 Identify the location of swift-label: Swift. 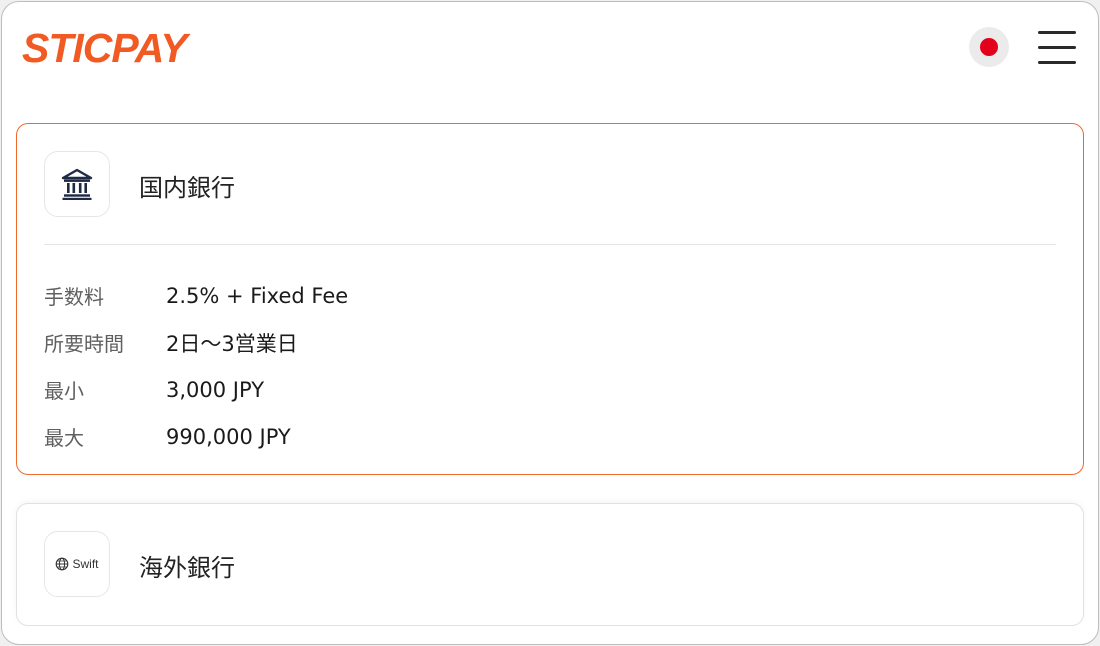
(85, 564).